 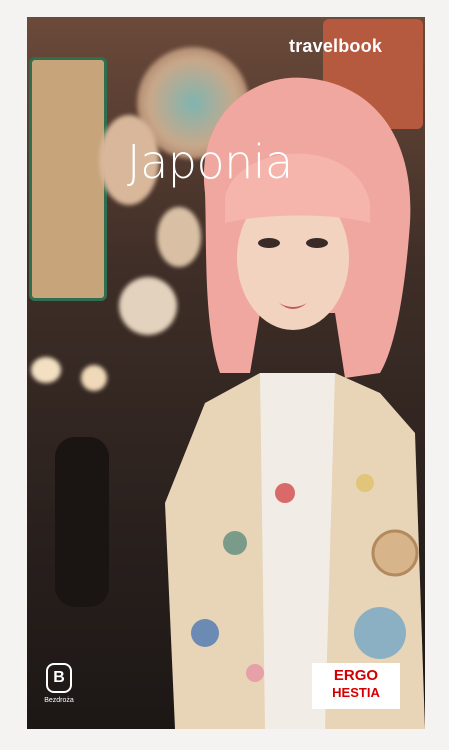 I want to click on ergo-hestia-logo: ERGO HESTIA, so click(x=356, y=686).